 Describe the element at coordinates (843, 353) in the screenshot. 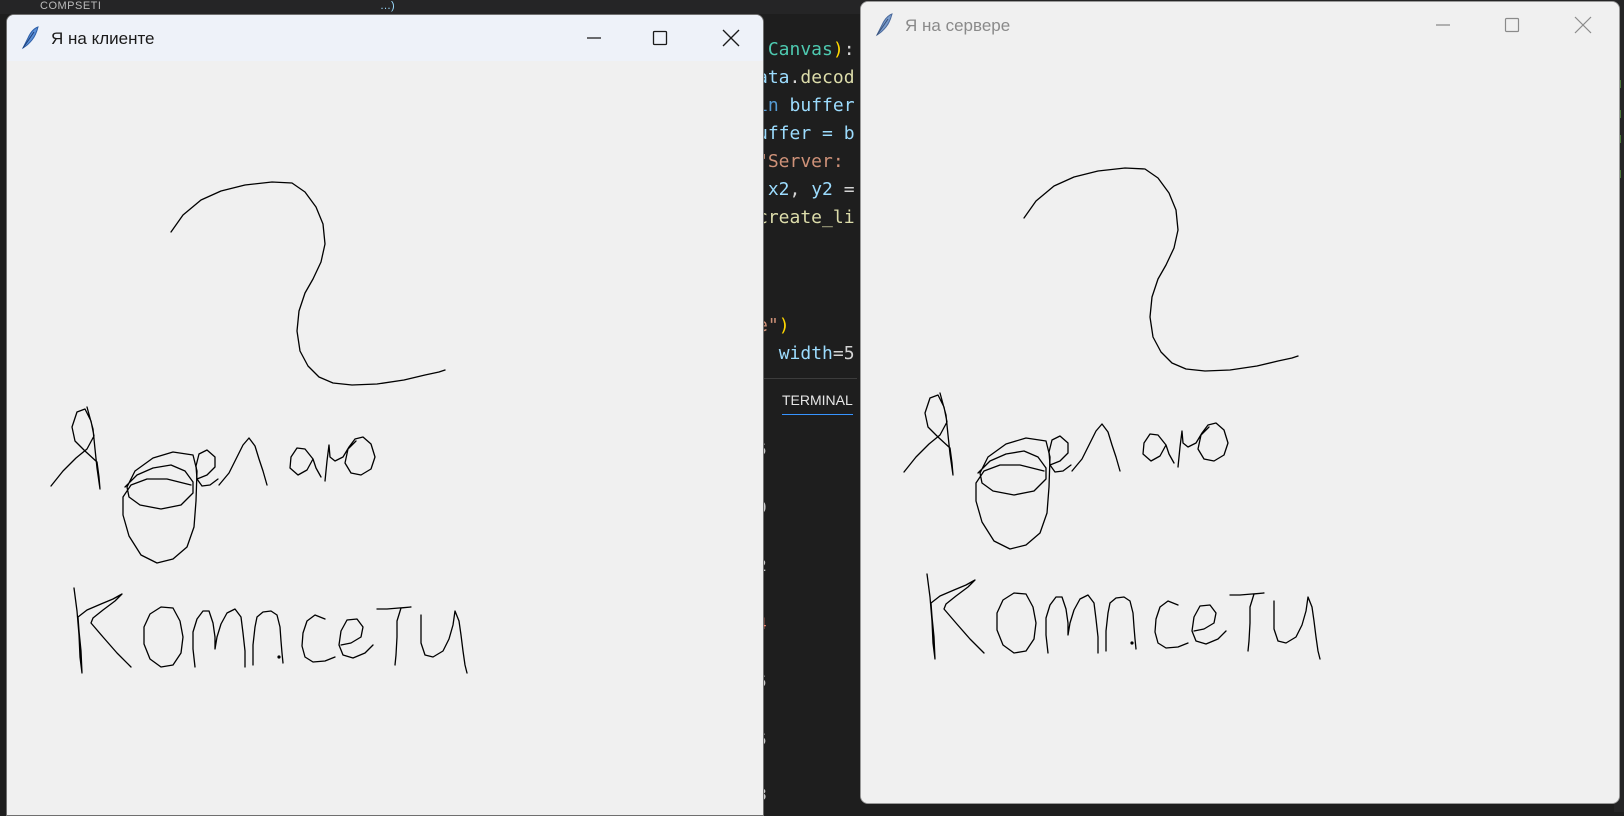

I see `code-token: =5` at that location.